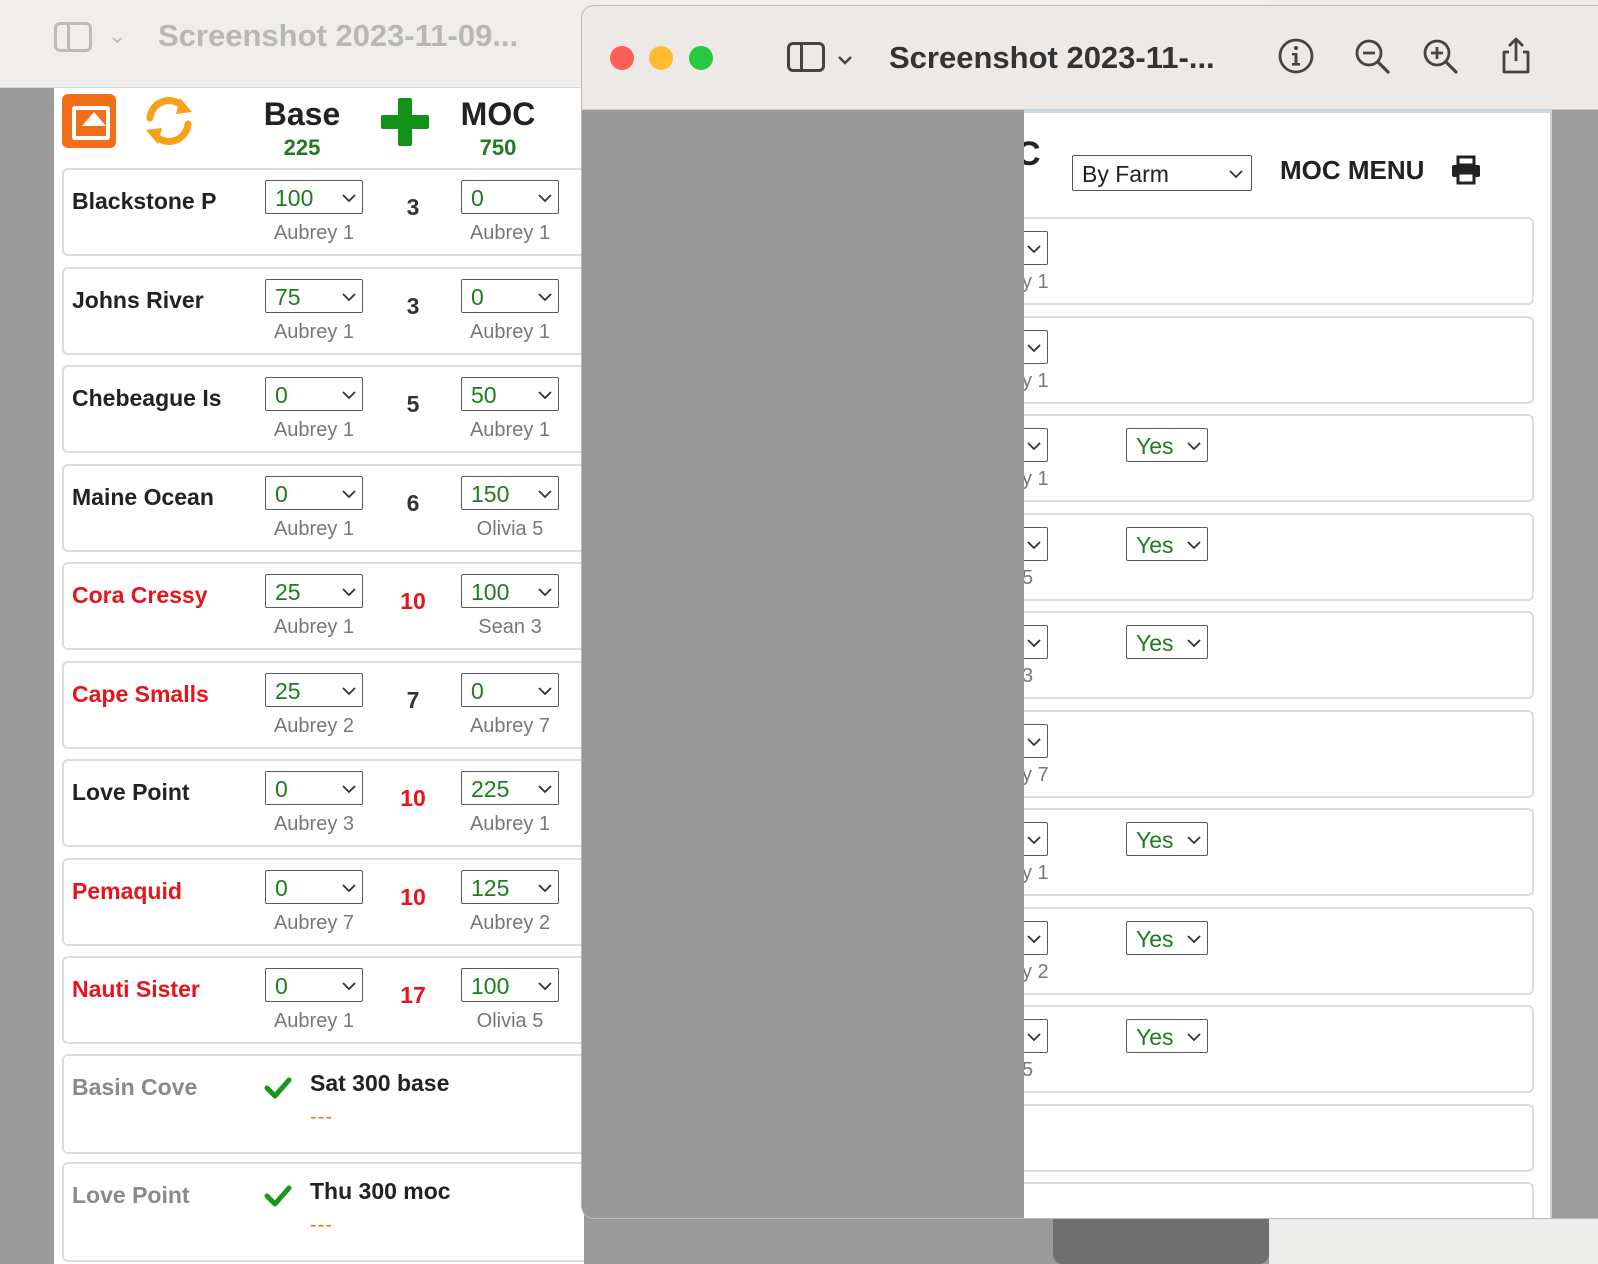 The height and width of the screenshot is (1264, 1598). What do you see at coordinates (278, 1088) in the screenshot?
I see `checkmark-icon` at bounding box center [278, 1088].